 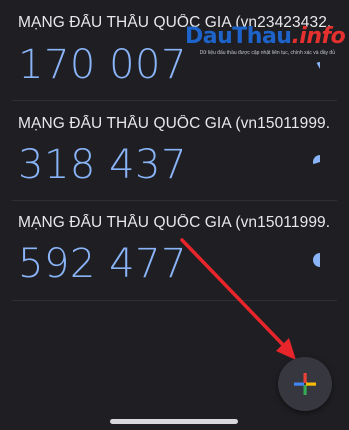 What do you see at coordinates (174, 421) in the screenshot?
I see `home-indicator` at bounding box center [174, 421].